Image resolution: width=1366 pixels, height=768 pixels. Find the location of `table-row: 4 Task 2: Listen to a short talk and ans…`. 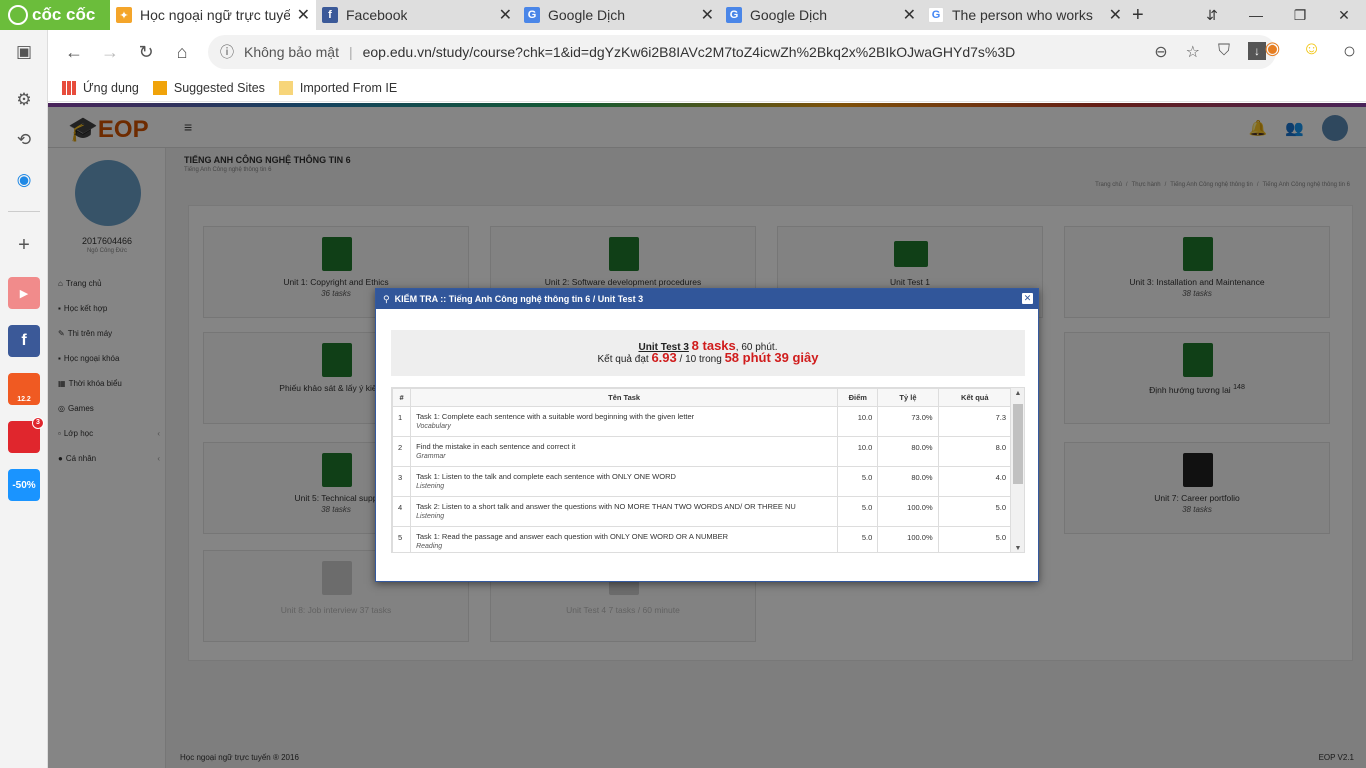

table-row: 4 Task 2: Listen to a short talk and ans… is located at coordinates (702, 511).